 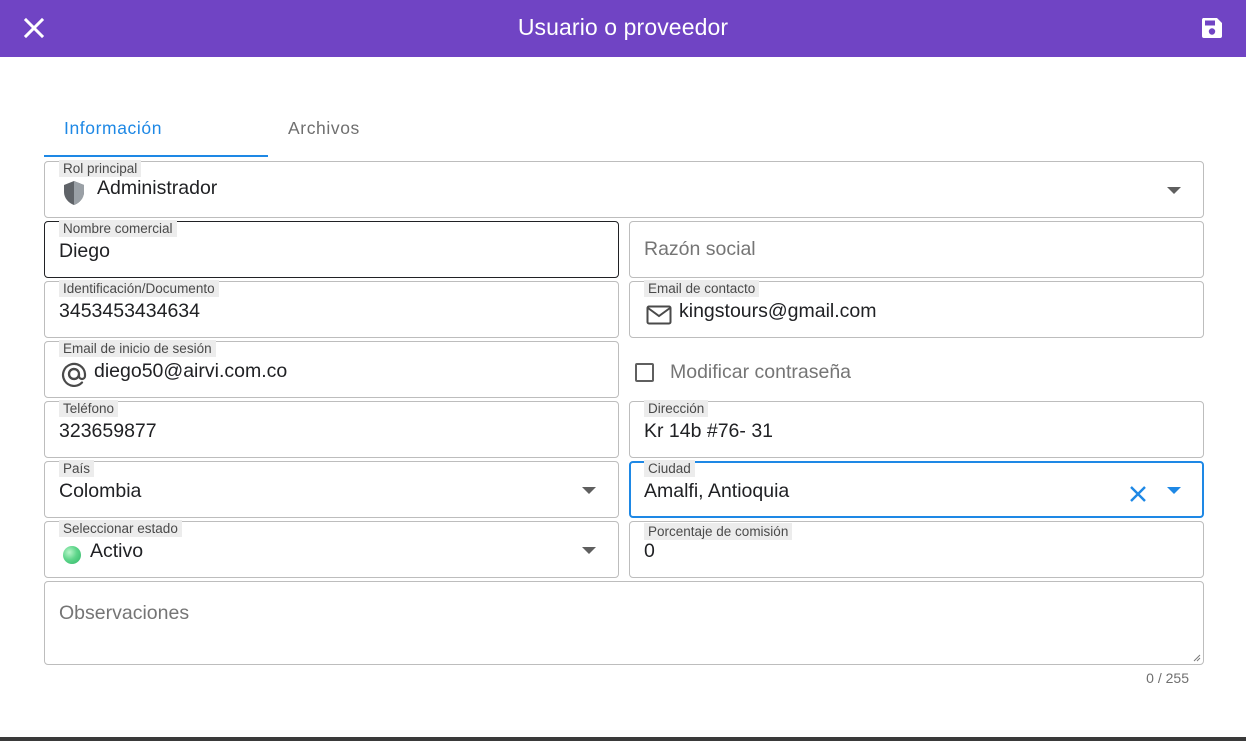 I want to click on save-icon, so click(x=1211, y=28).